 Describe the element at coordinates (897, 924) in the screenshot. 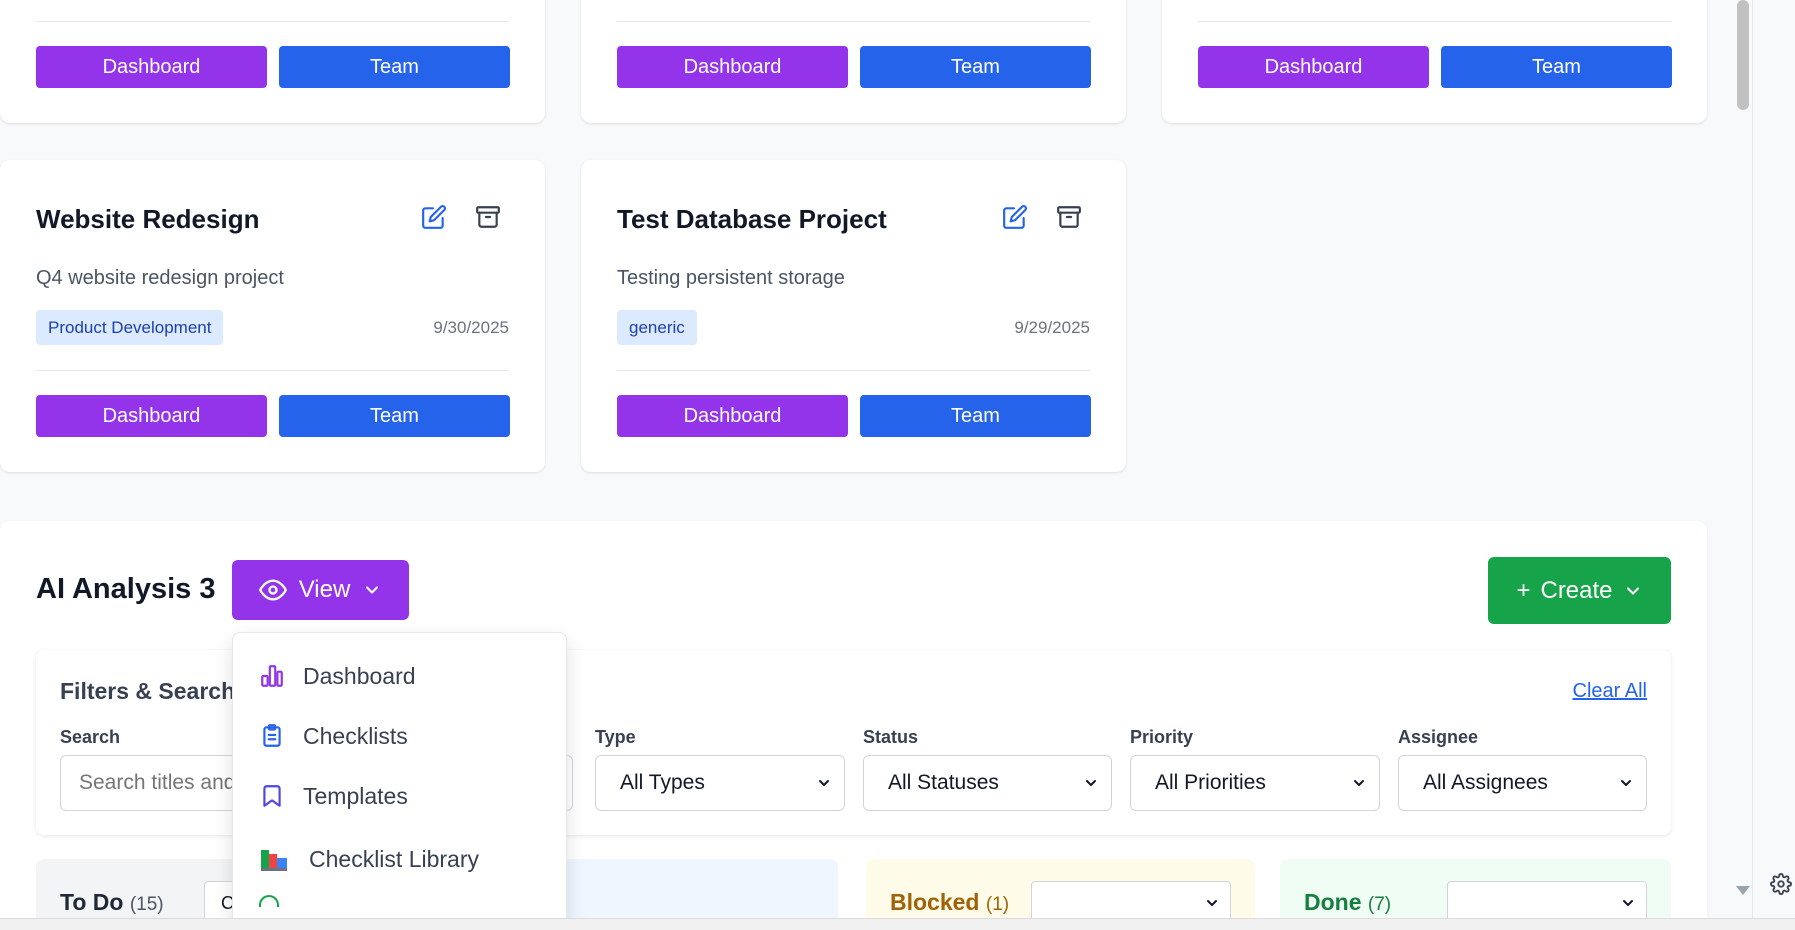

I see `horizontal-scrollbar` at that location.